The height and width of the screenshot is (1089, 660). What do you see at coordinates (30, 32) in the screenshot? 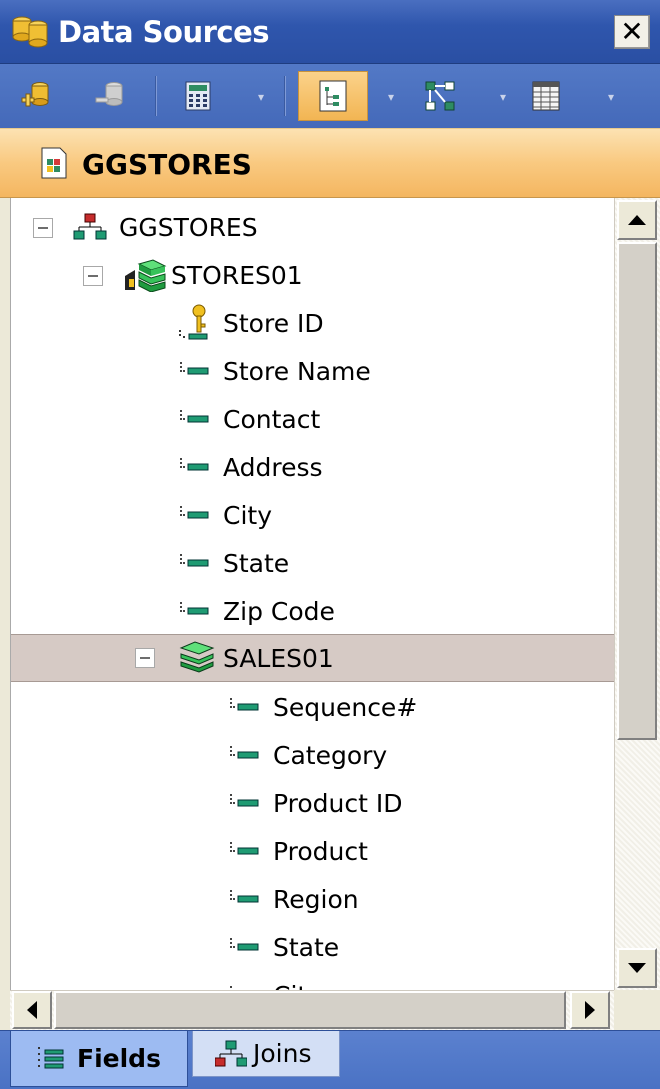
I see `data-sources-icon` at bounding box center [30, 32].